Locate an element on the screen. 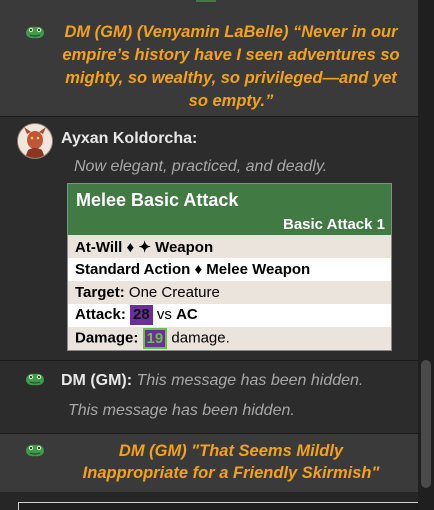 This screenshot has width=434, height=510. power-title: Melee Basic Attack is located at coordinates (157, 200).